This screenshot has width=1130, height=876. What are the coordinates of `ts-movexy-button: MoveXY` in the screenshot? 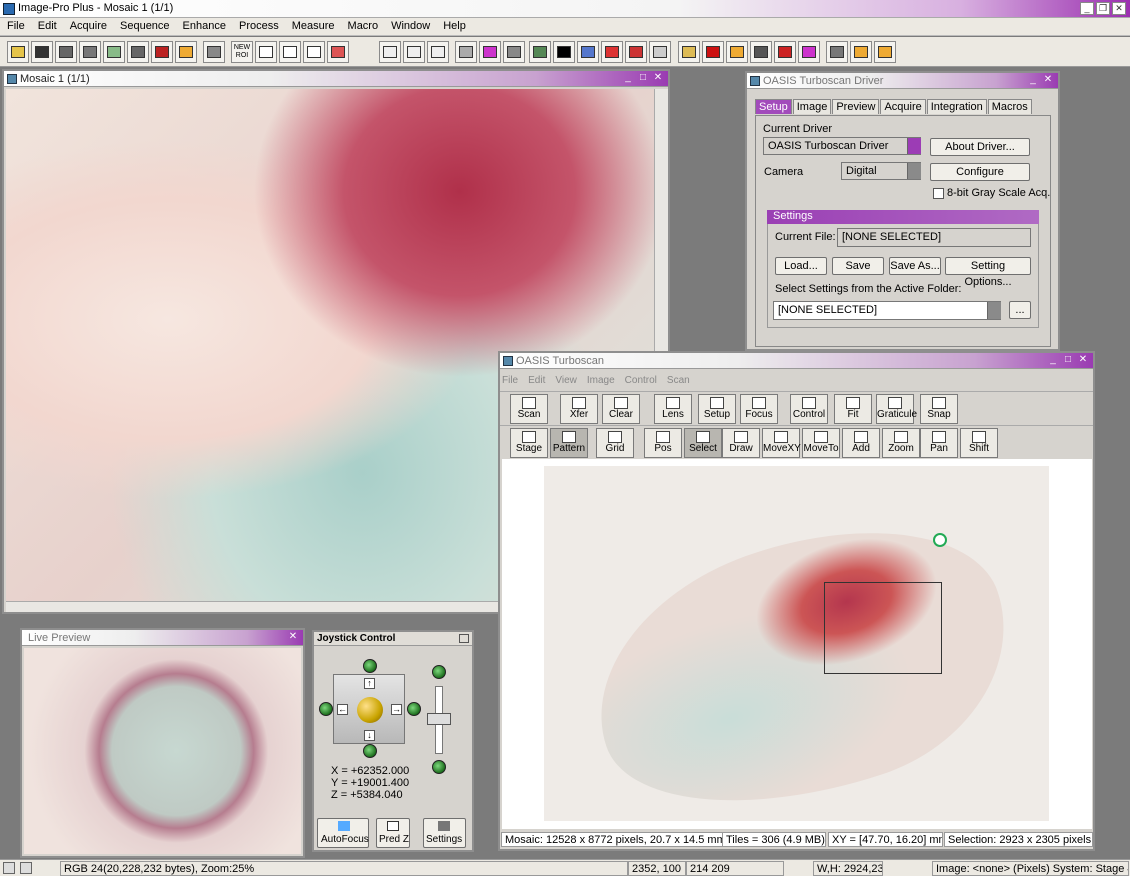 It's located at (781, 443).